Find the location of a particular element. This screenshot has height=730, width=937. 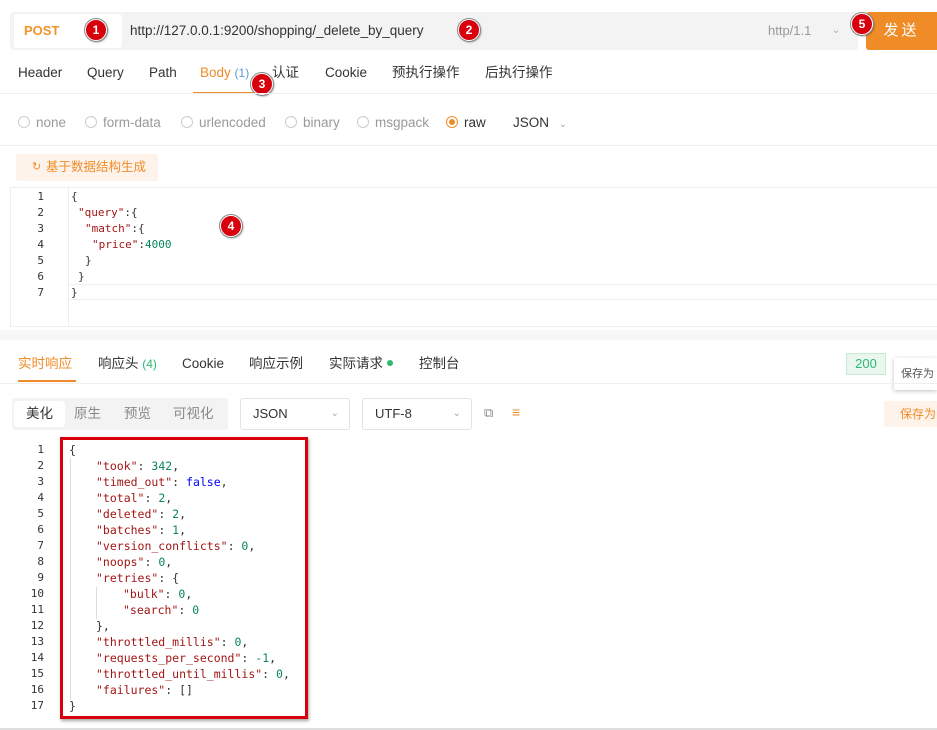

radio-msgpack: msgpack is located at coordinates (393, 123).